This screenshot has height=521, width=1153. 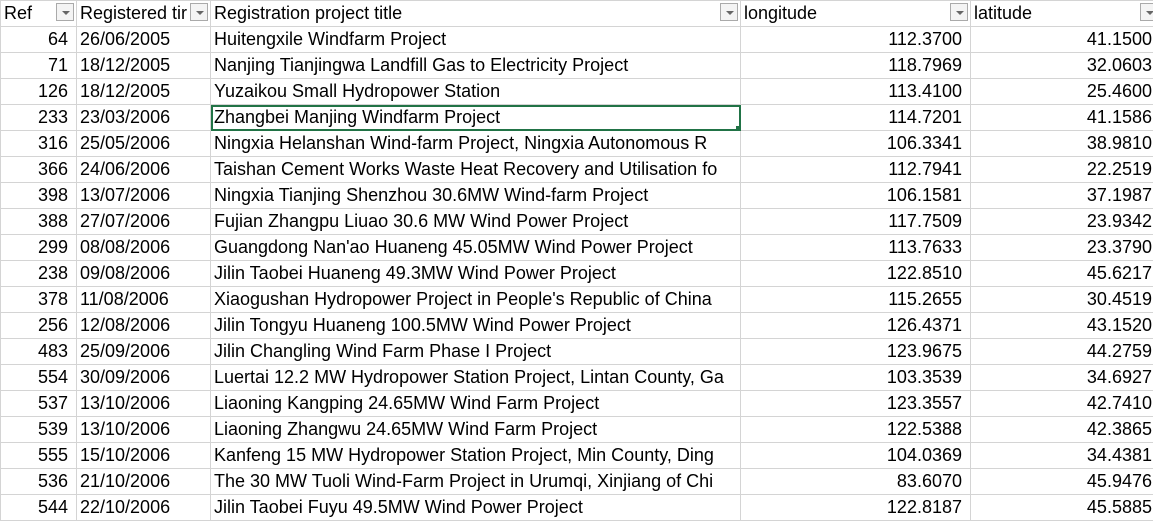 What do you see at coordinates (856, 222) in the screenshot?
I see `cell-longitude: 117.7509` at bounding box center [856, 222].